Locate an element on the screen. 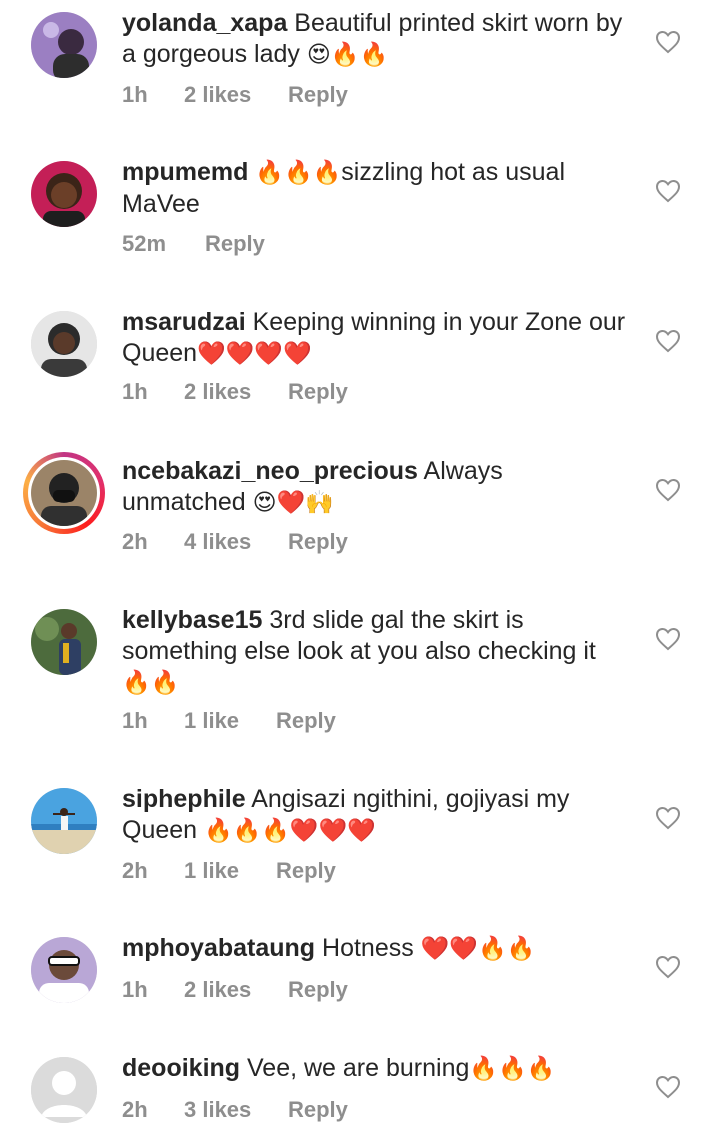 The height and width of the screenshot is (1146, 720). comment-text: mpumemd 🔥🔥🔥sizzling hot as usual MaVee is located at coordinates (374, 188).